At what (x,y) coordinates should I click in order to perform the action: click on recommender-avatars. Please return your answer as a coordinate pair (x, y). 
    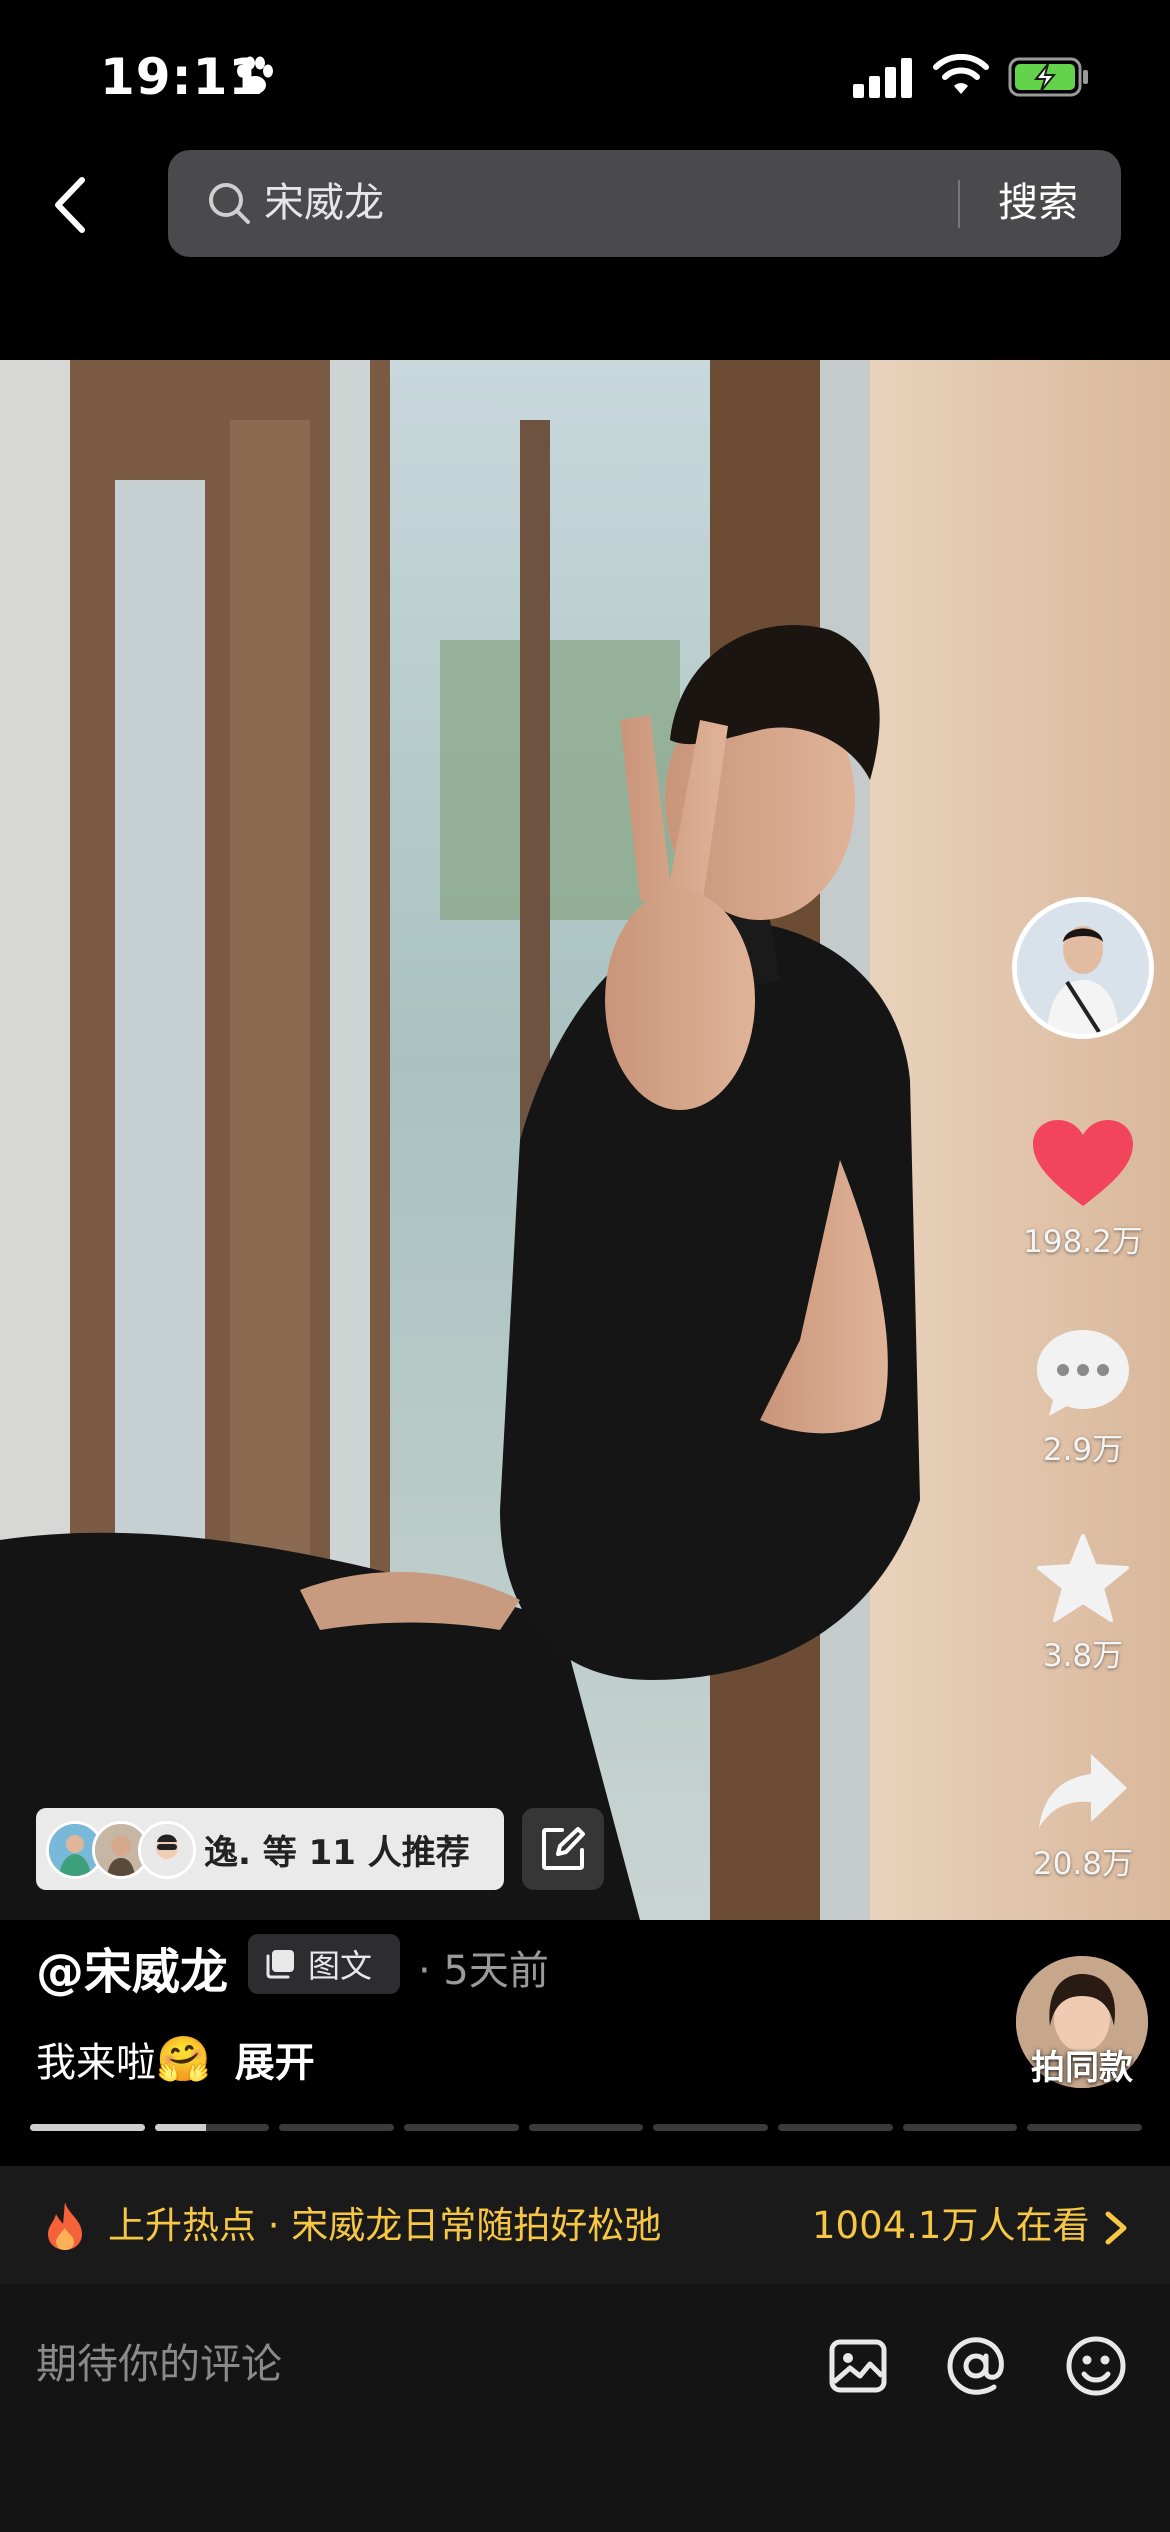
    Looking at the image, I should click on (121, 1849).